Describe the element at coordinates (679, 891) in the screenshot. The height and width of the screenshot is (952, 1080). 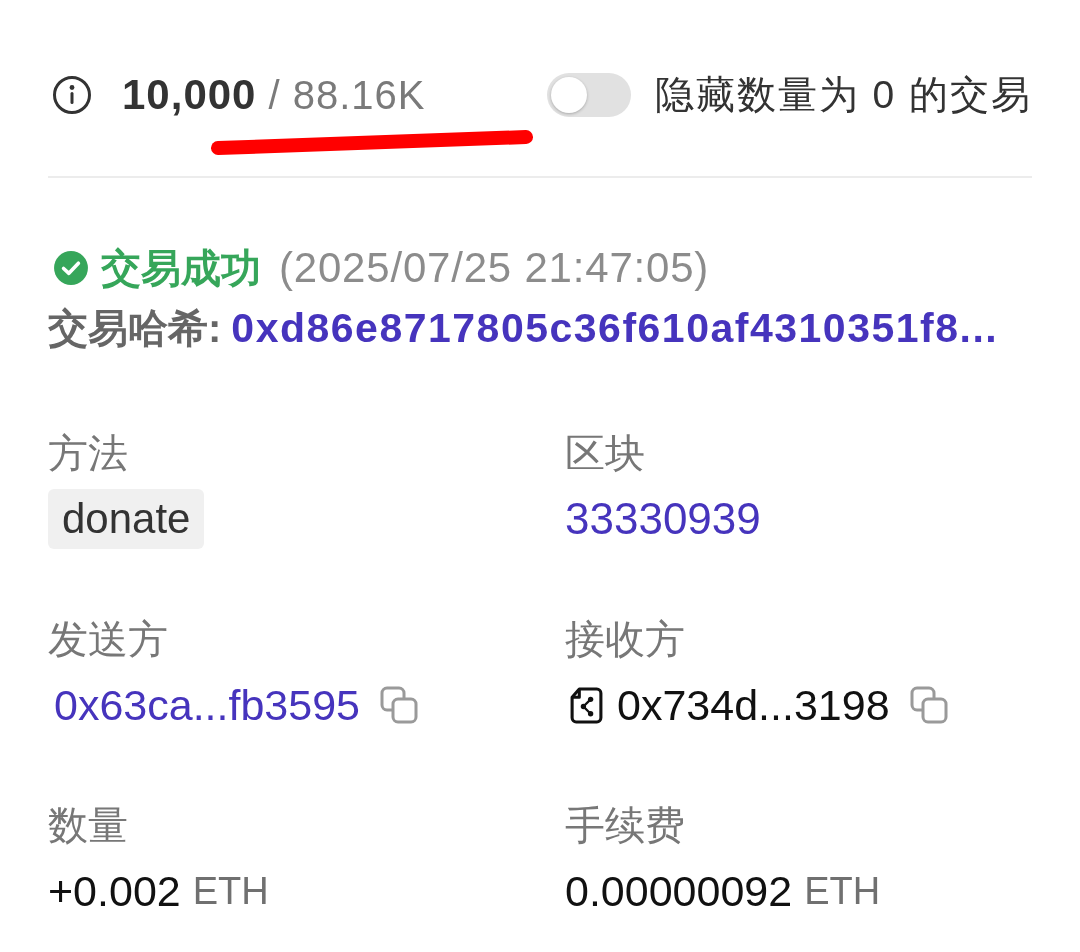
I see `amount-value: 0.00000092` at that location.